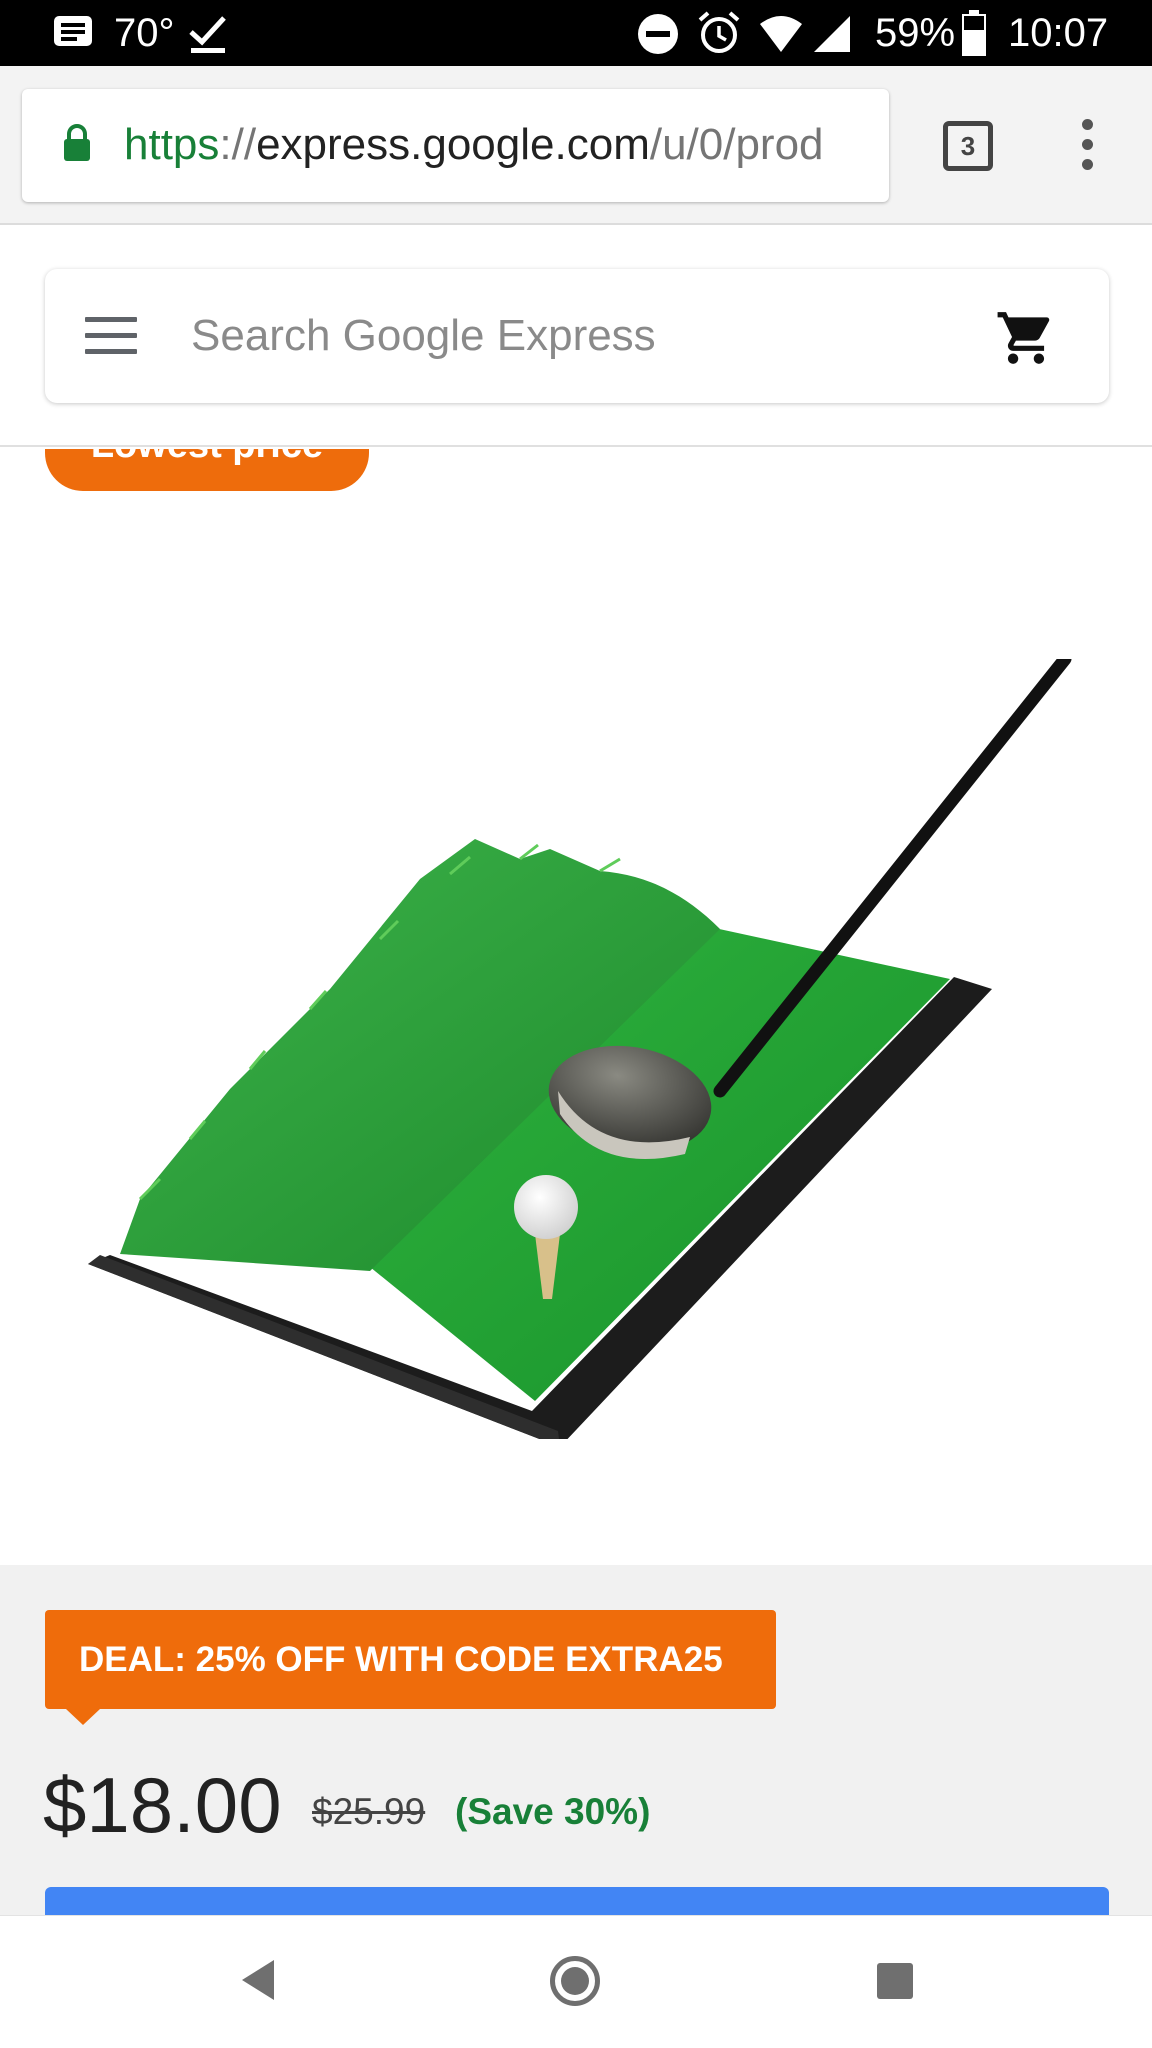 This screenshot has height=2048, width=1152. What do you see at coordinates (172, 144) in the screenshot?
I see `url-scheme: https` at bounding box center [172, 144].